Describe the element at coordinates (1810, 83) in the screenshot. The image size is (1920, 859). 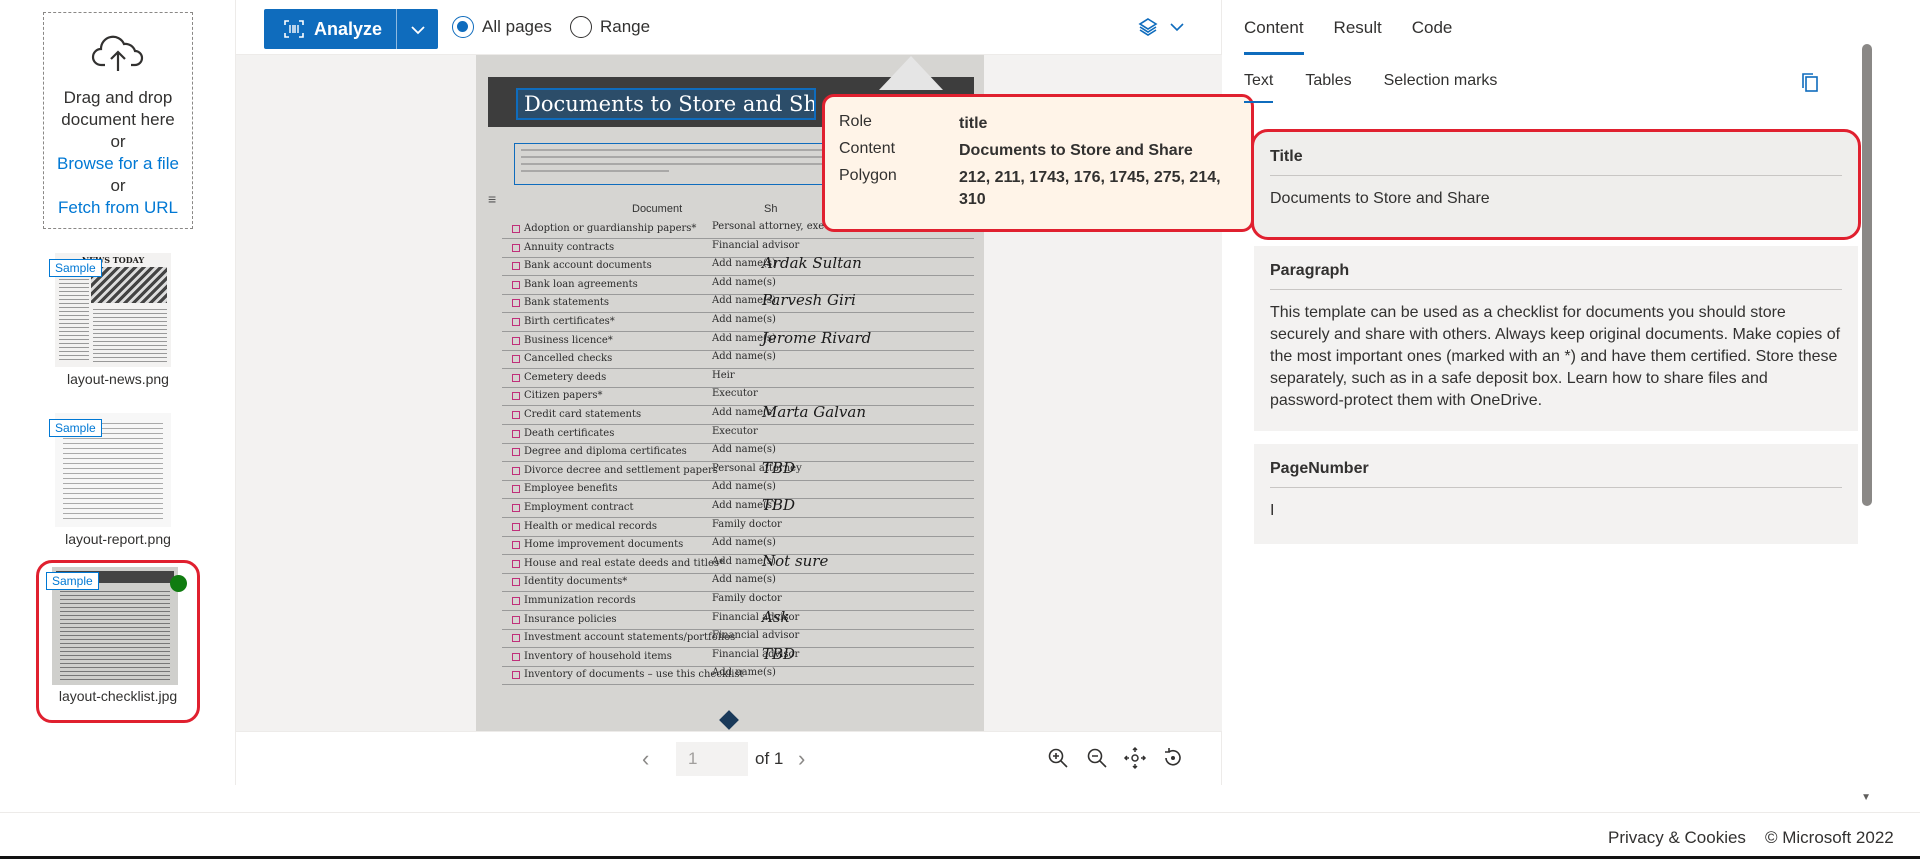
I see `copy-icon` at that location.